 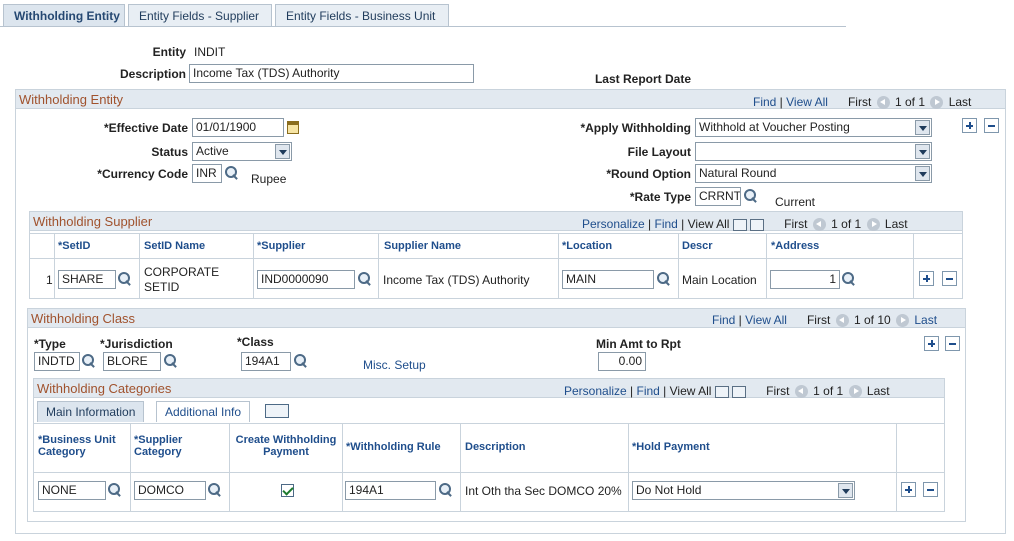 I want to click on col-setid-name: SetID Name, so click(x=174, y=246).